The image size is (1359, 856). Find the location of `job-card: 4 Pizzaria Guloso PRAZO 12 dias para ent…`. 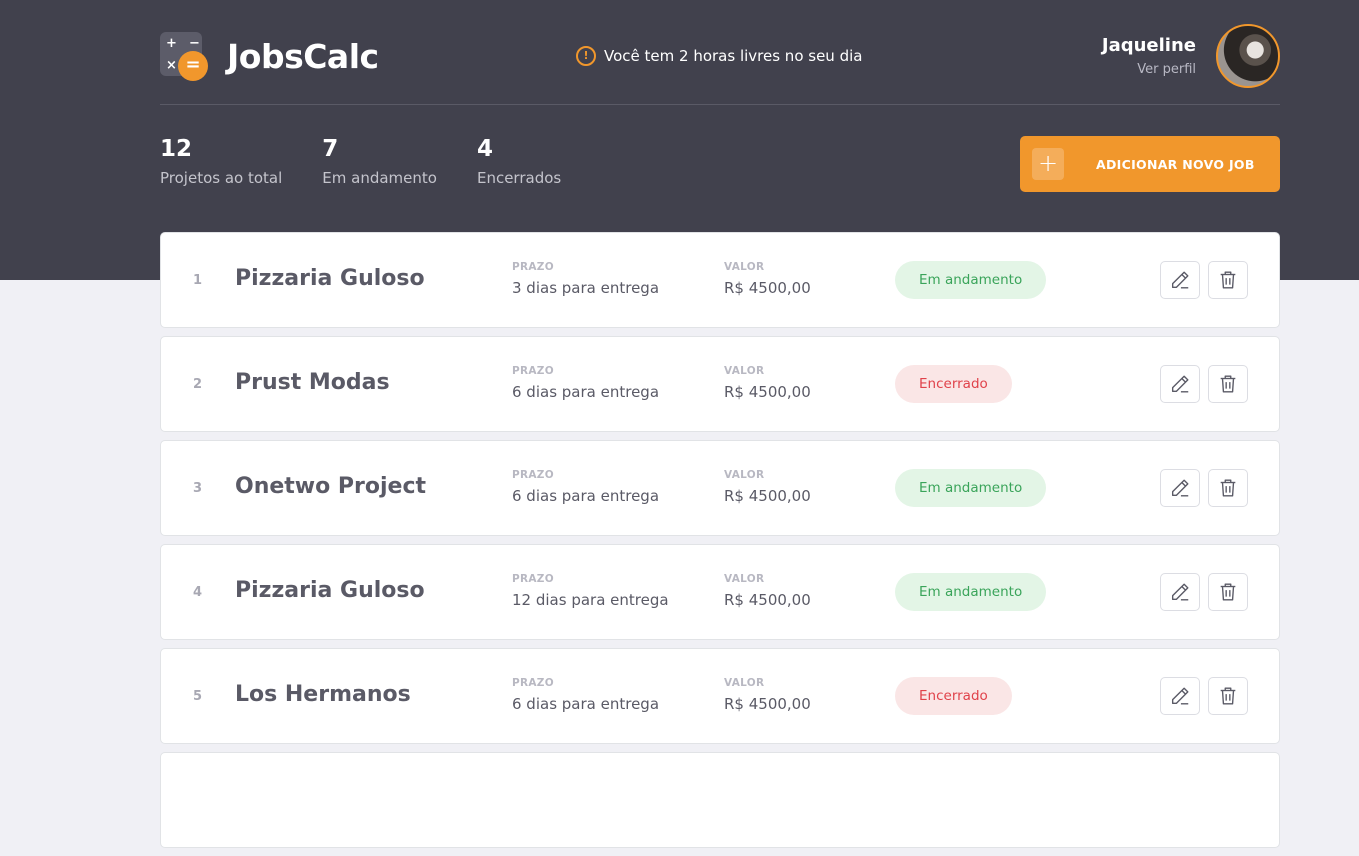

job-card: 4 Pizzaria Guloso PRAZO 12 dias para ent… is located at coordinates (720, 592).